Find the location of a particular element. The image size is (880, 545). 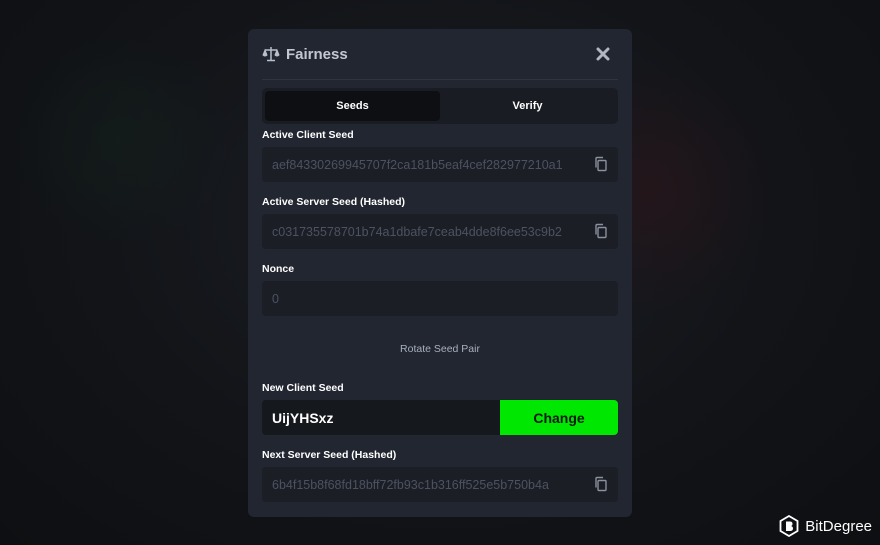

new-client-seed-input is located at coordinates (381, 417).